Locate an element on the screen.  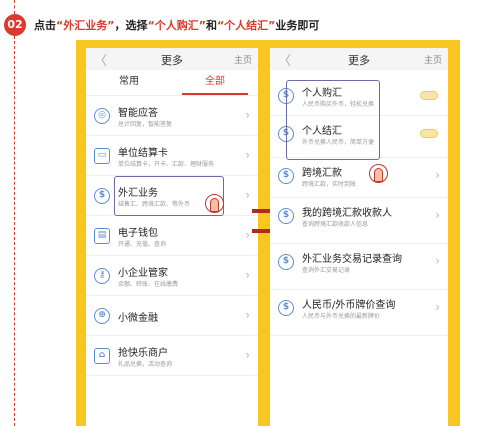
right-nav-bar: 〈 更多 主页 is located at coordinates (359, 59).